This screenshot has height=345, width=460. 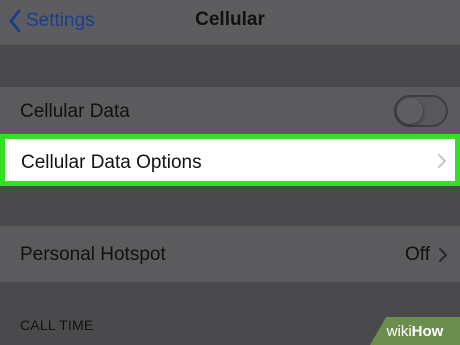 I want to click on cellular-data-label: Cellular Data, so click(x=75, y=111).